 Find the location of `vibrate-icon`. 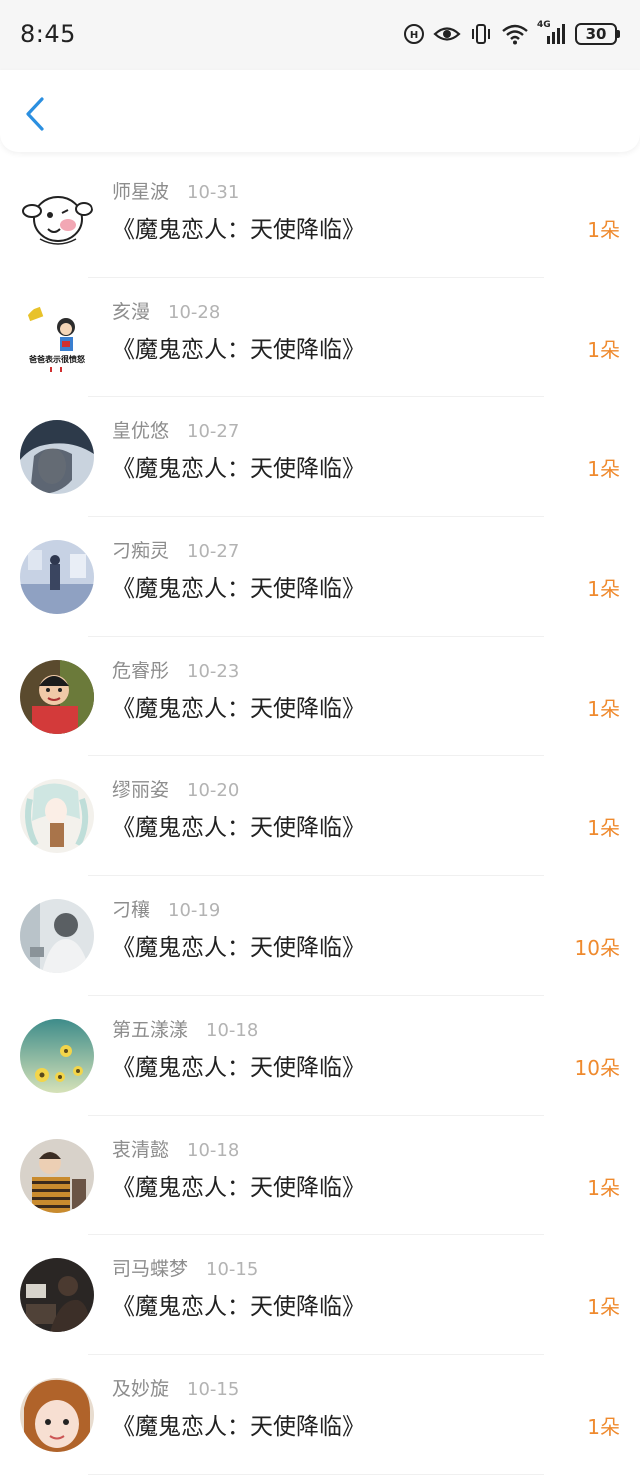

vibrate-icon is located at coordinates (481, 34).